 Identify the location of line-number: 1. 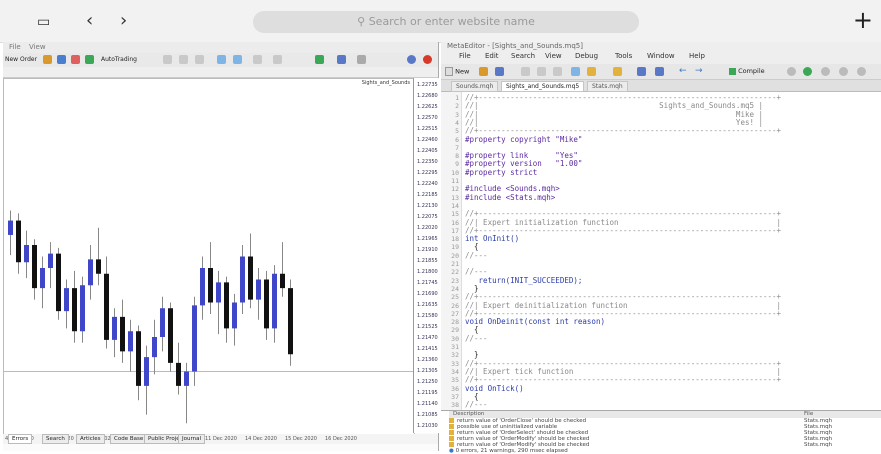
(457, 98).